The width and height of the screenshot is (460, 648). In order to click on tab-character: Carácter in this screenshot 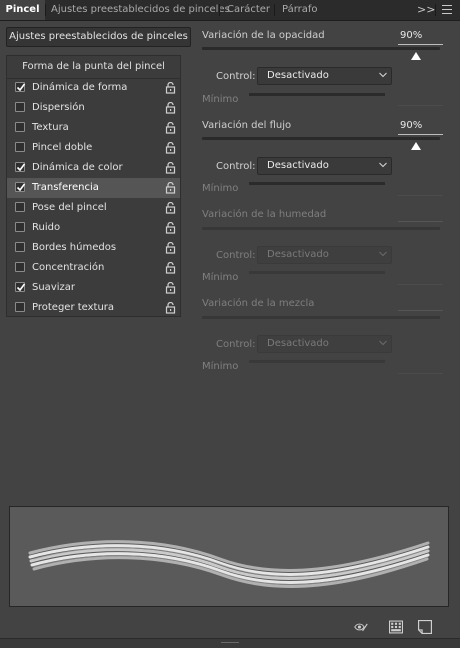, I will do `click(248, 10)`.